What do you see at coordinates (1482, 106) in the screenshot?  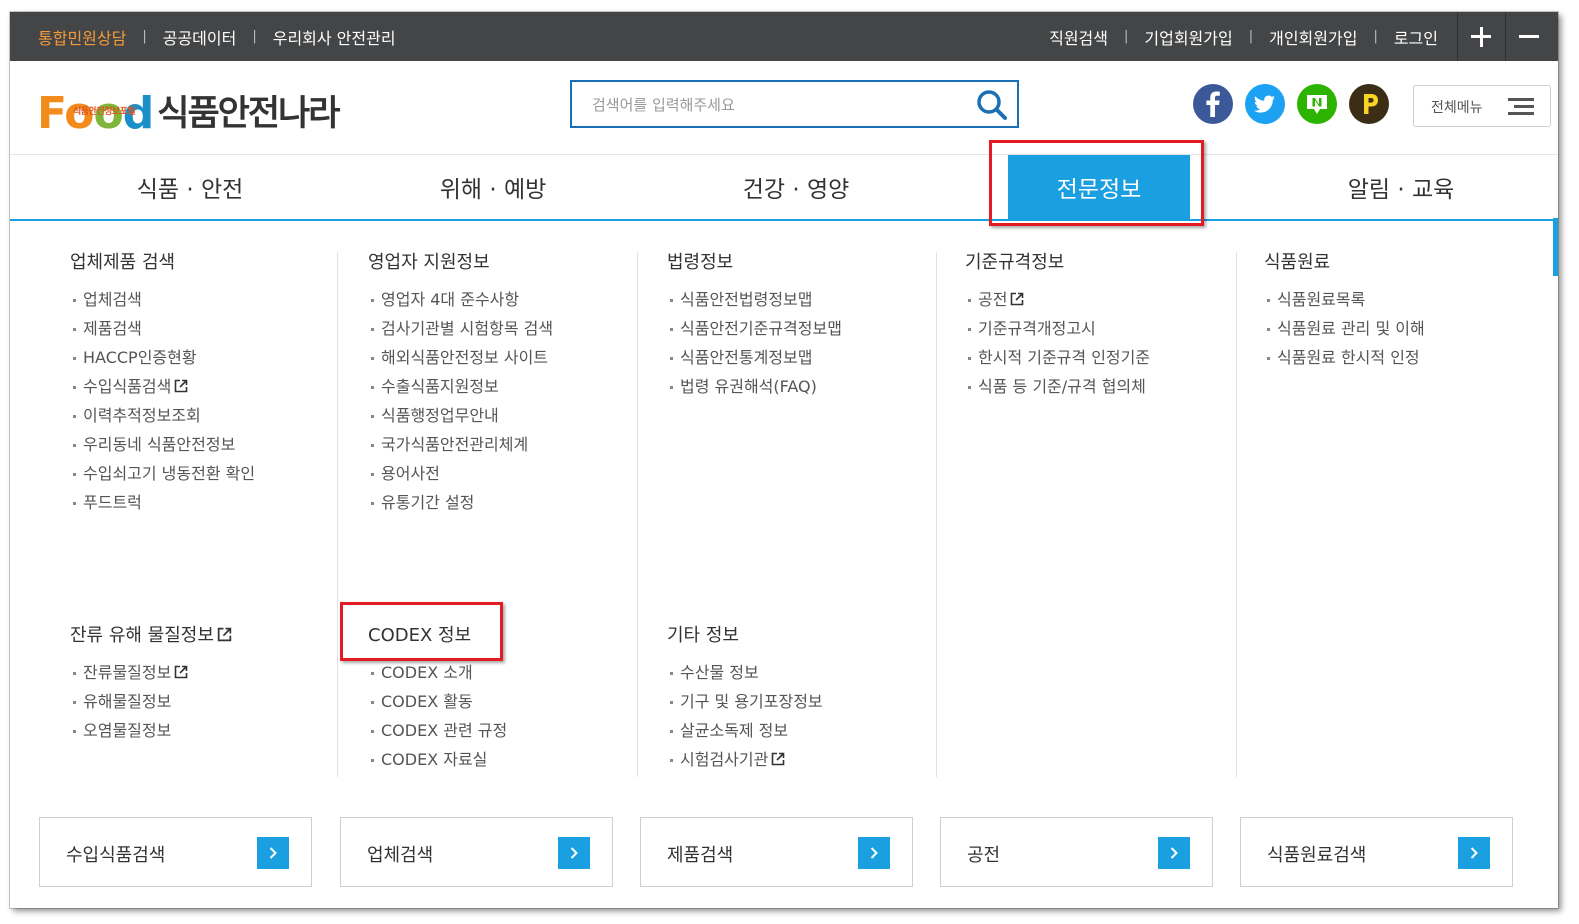 I see `all-menu-button: 전체메뉴` at bounding box center [1482, 106].